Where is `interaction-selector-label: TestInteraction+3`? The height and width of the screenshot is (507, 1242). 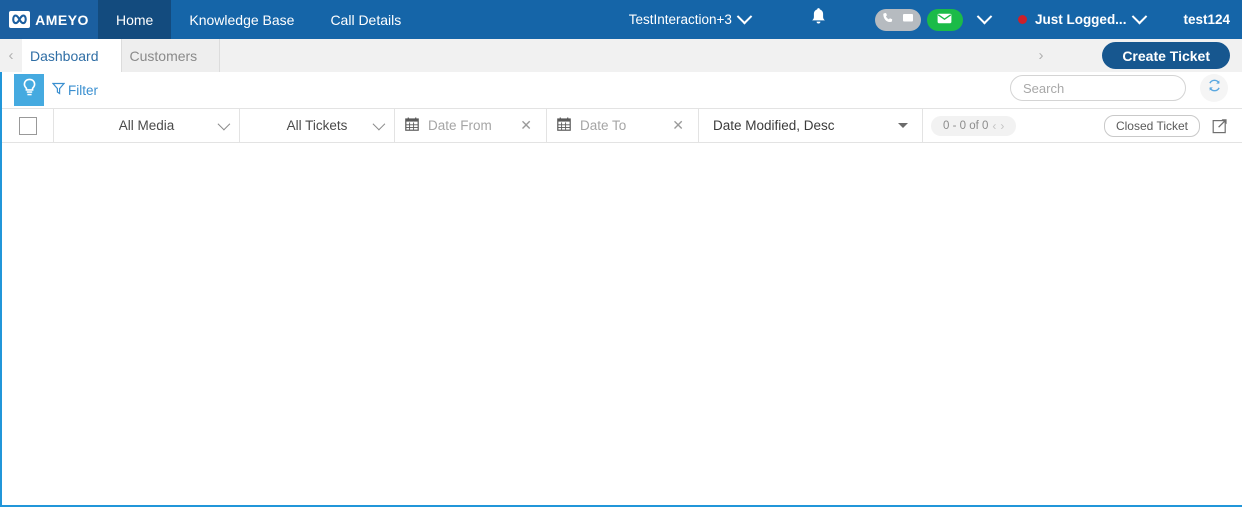
interaction-selector-label: TestInteraction+3 is located at coordinates (680, 19).